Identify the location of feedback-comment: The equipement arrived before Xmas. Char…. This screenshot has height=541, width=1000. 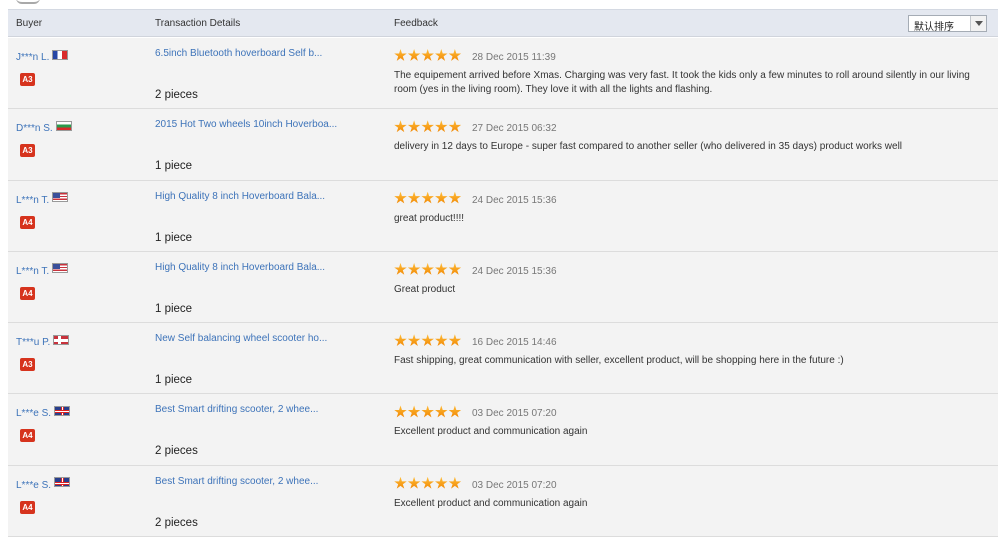
(682, 82).